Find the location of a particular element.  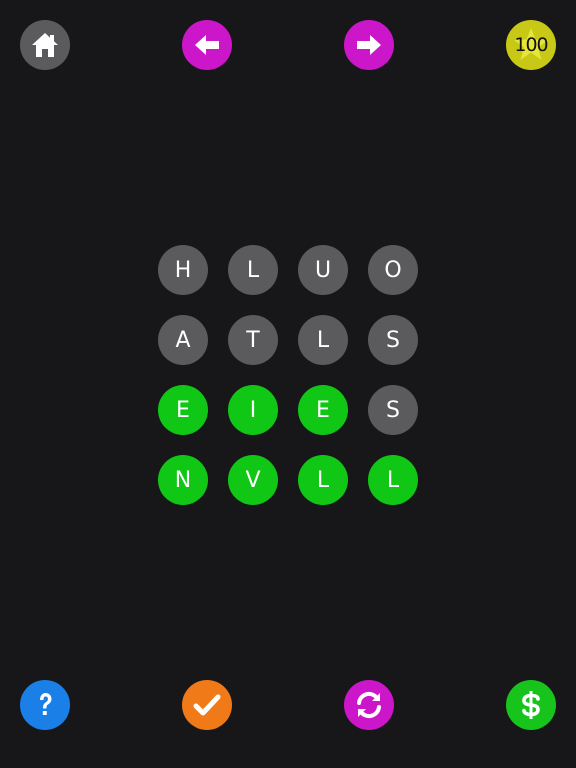

home-button is located at coordinates (45, 45).